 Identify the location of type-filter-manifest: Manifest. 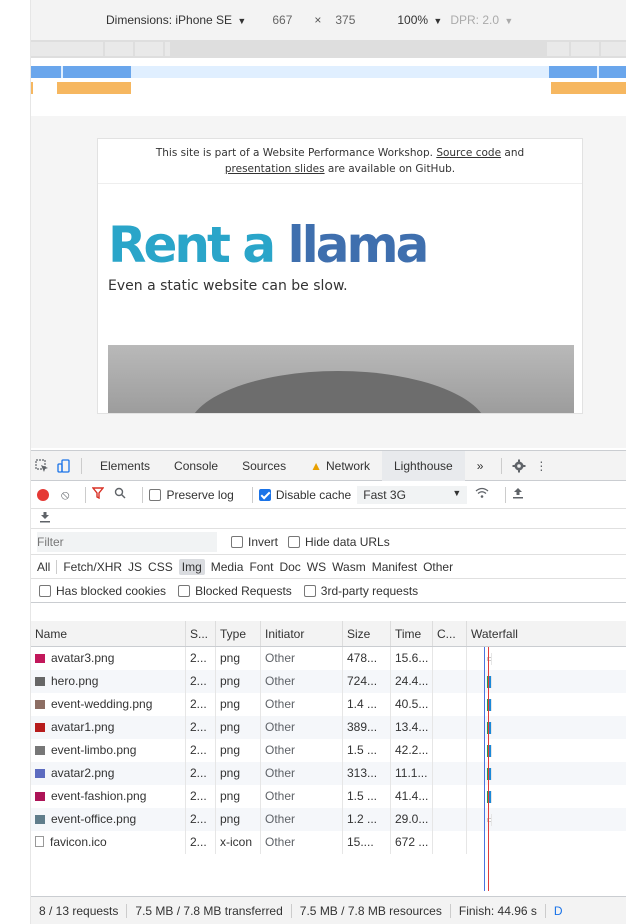
(394, 567).